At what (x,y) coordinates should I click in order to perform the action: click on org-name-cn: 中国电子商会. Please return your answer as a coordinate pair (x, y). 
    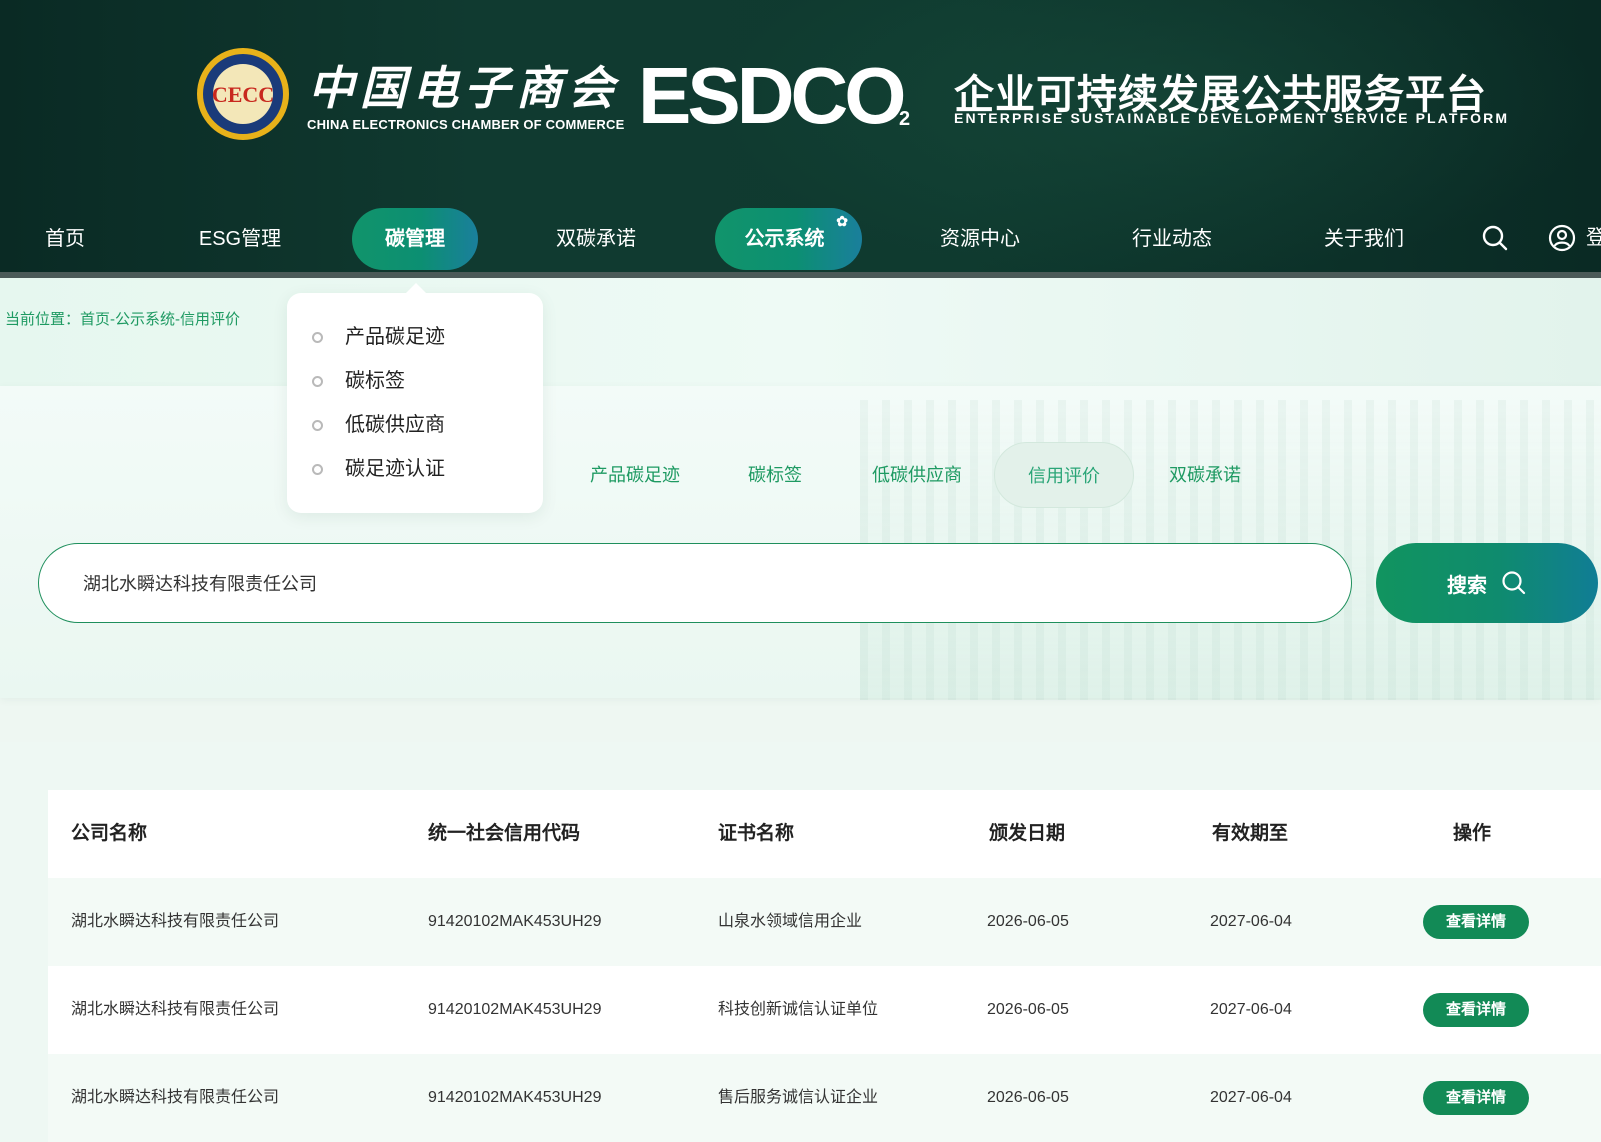
    Looking at the image, I should click on (464, 88).